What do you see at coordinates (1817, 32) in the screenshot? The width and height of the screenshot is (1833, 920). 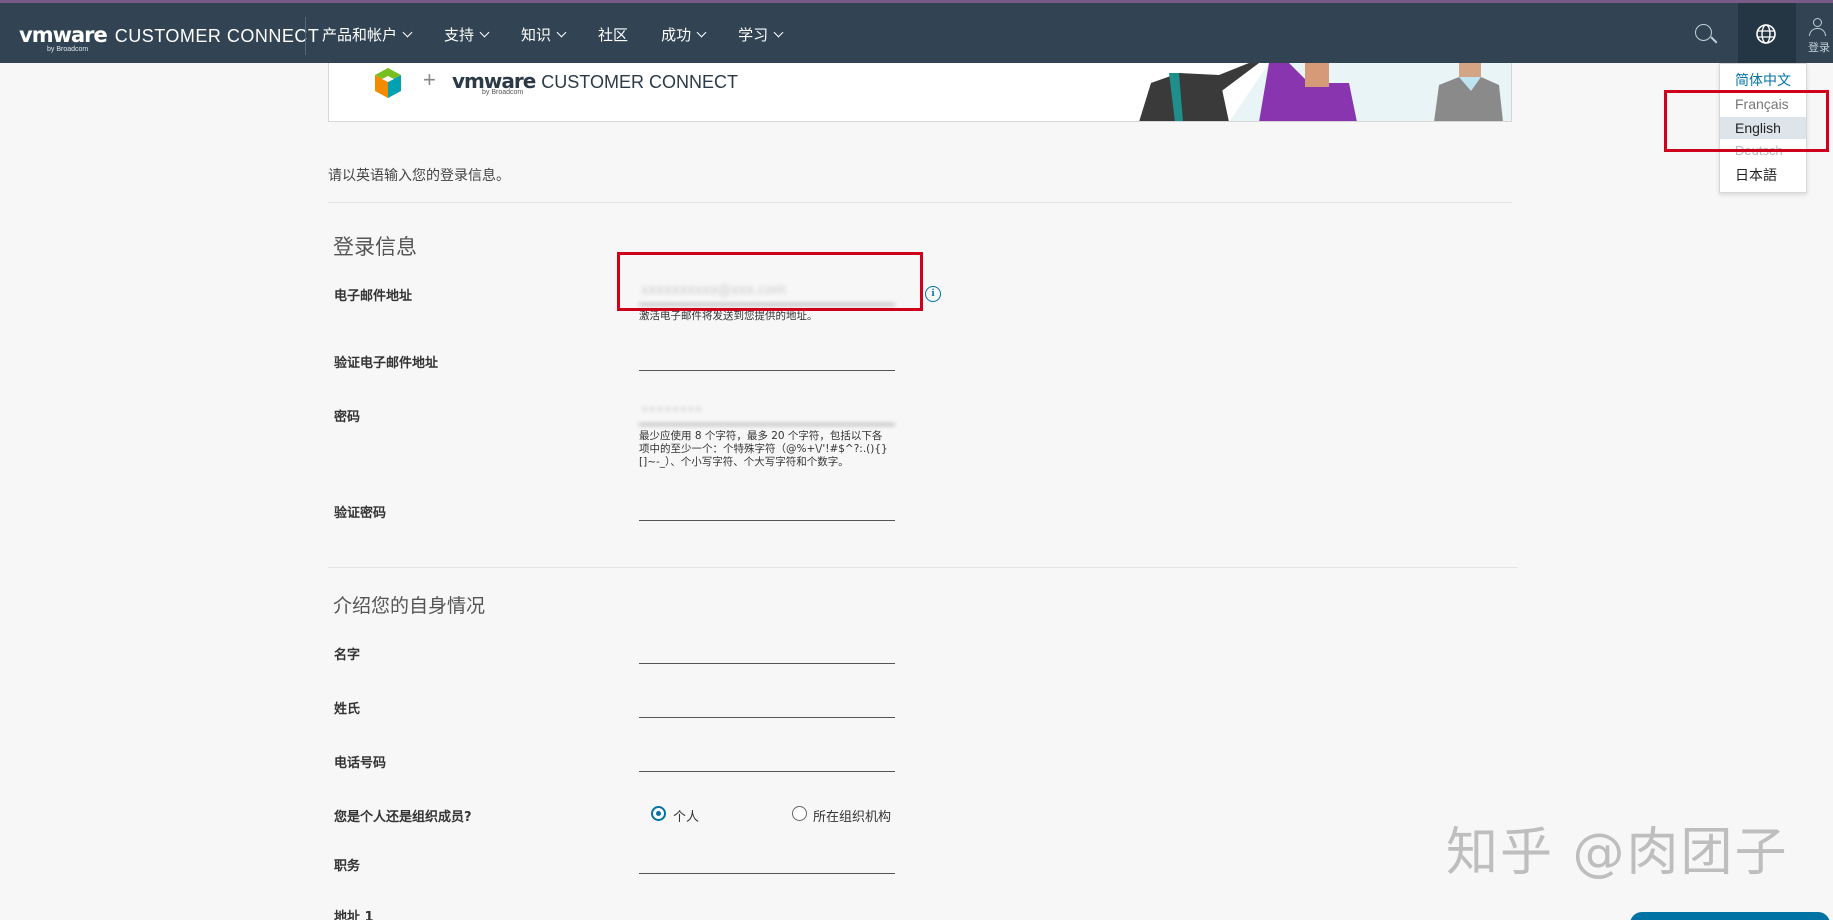 I see `user-icon-body` at bounding box center [1817, 32].